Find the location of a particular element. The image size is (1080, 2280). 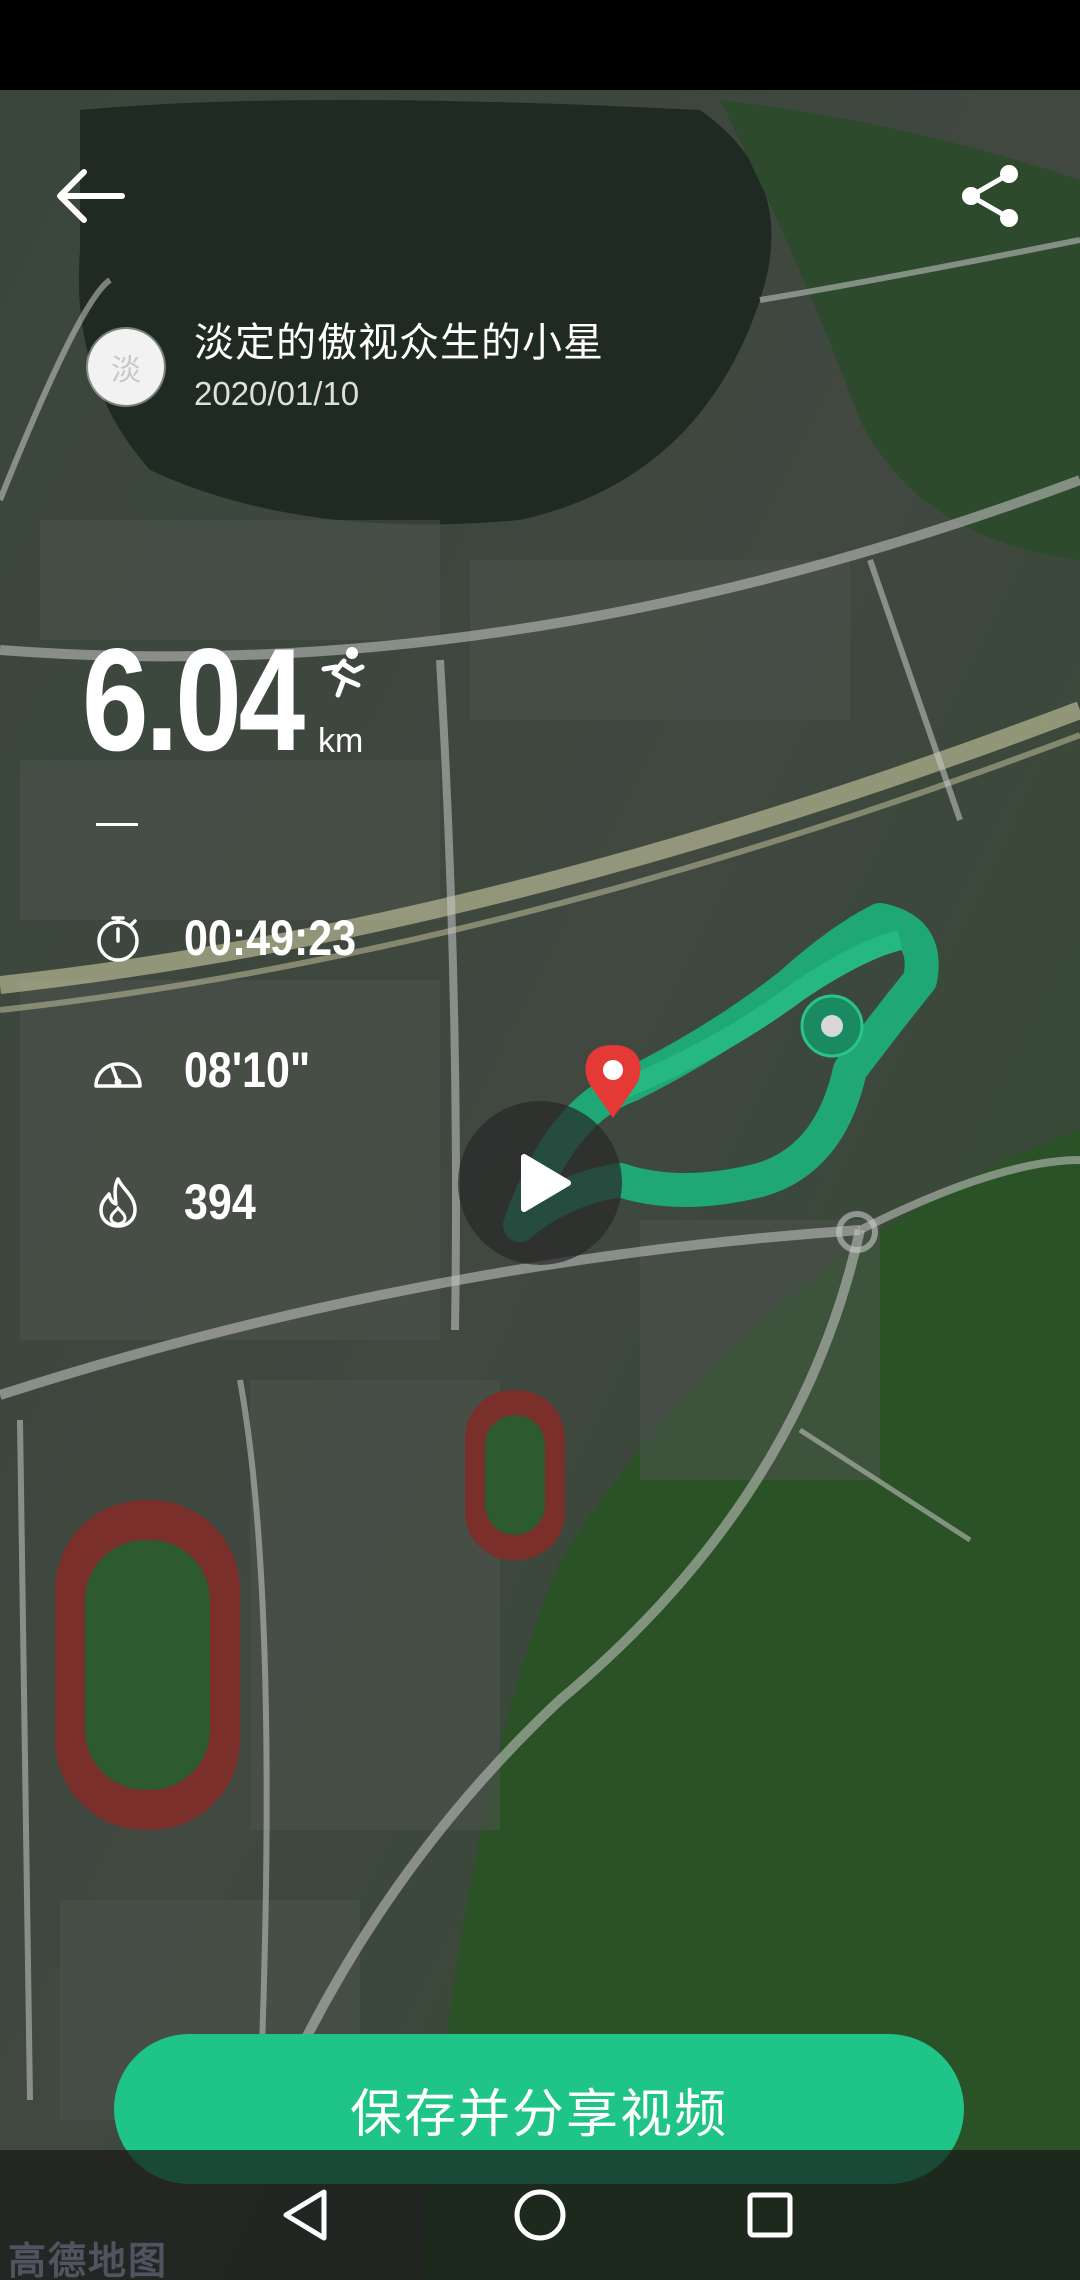

nav-recents-button is located at coordinates (770, 2215).